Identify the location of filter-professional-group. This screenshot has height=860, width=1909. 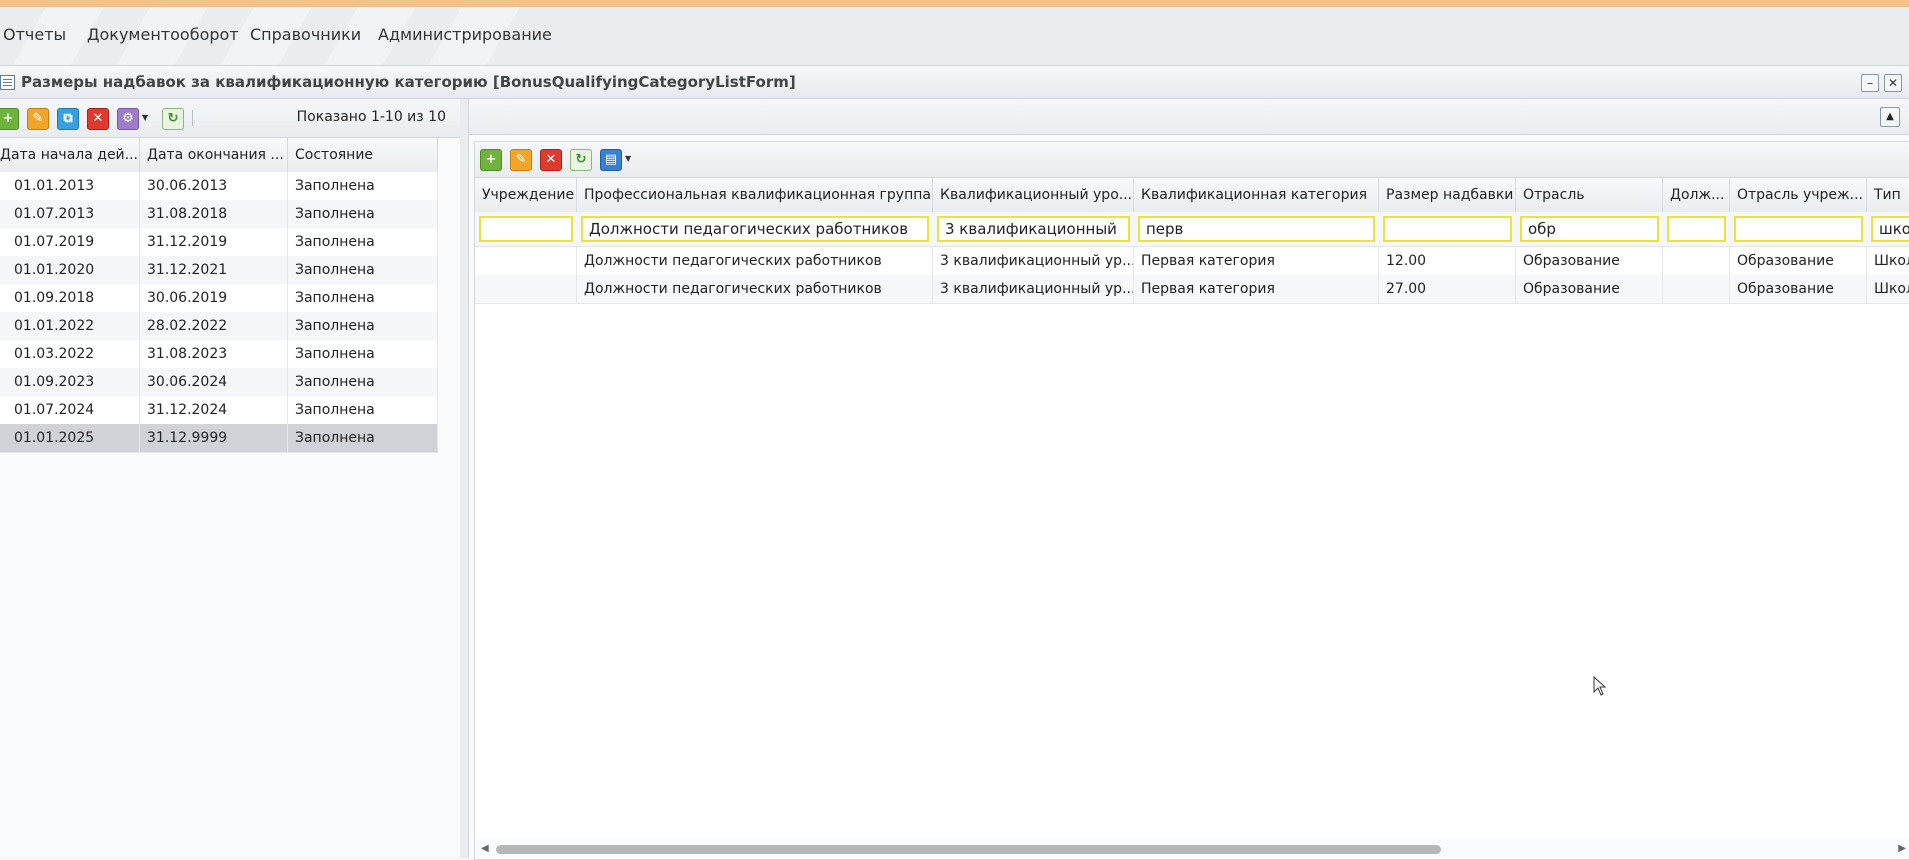
(755, 229).